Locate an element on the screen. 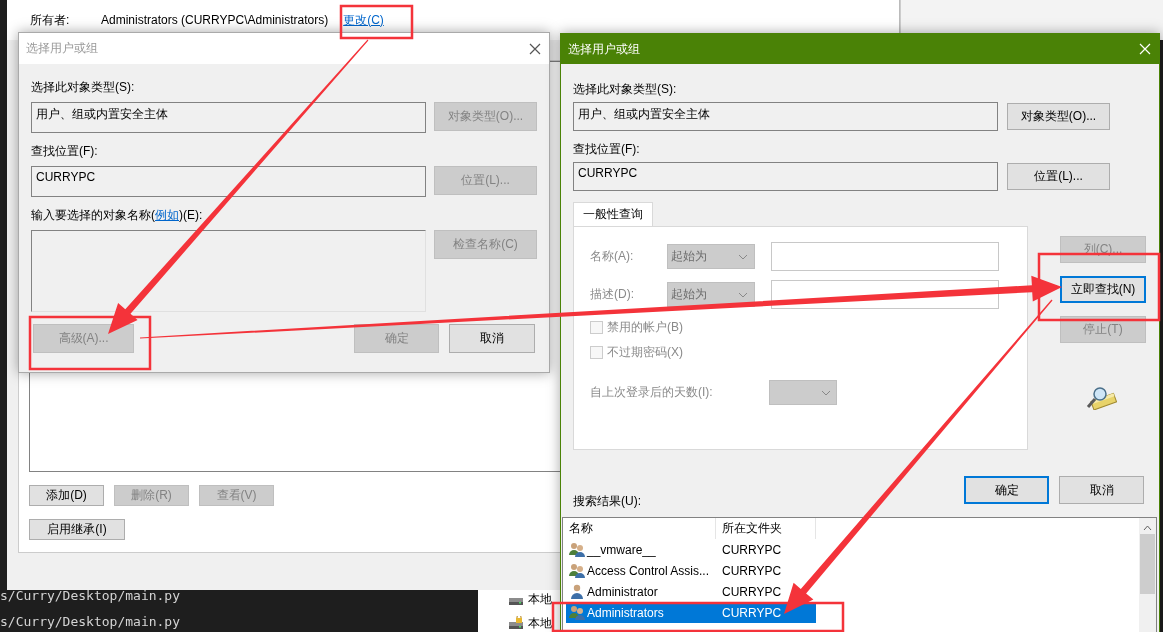 The image size is (1163, 632). change-link: 更改(C) is located at coordinates (363, 20).